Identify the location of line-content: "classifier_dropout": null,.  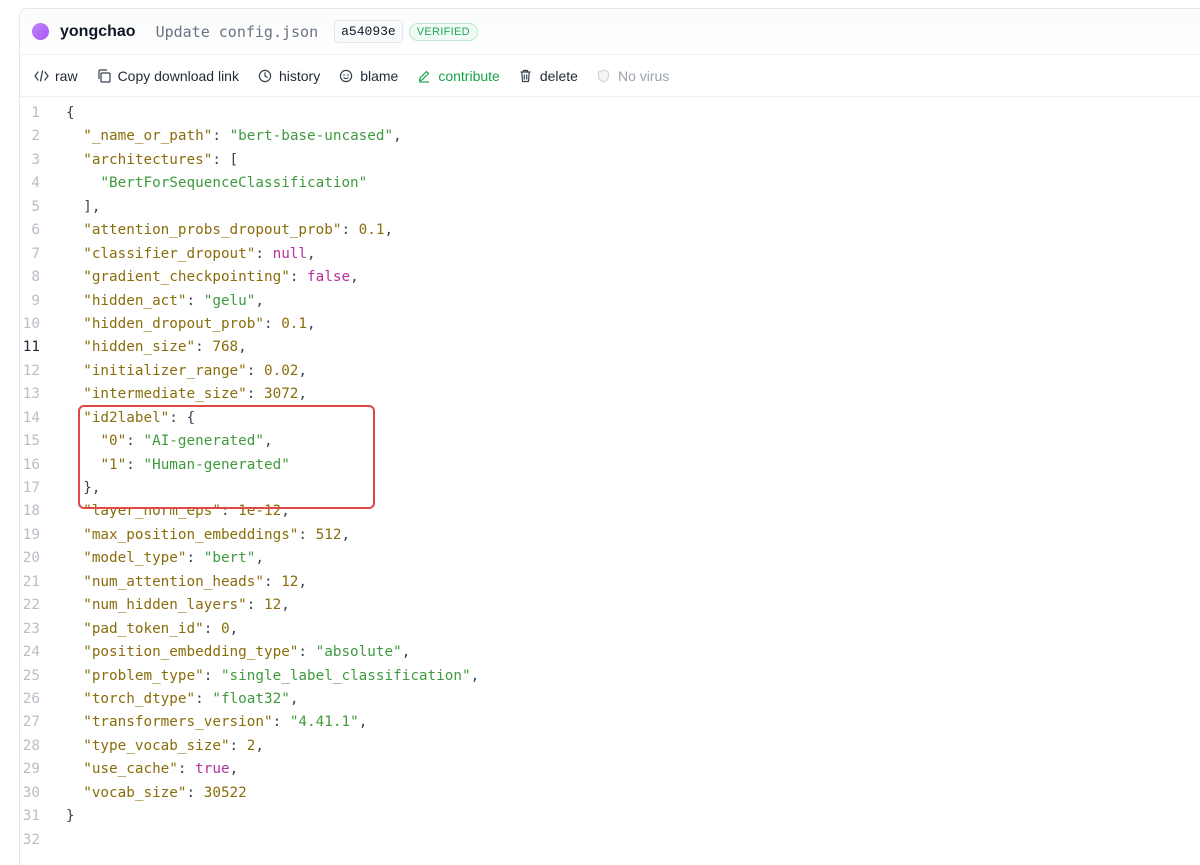
(199, 253).